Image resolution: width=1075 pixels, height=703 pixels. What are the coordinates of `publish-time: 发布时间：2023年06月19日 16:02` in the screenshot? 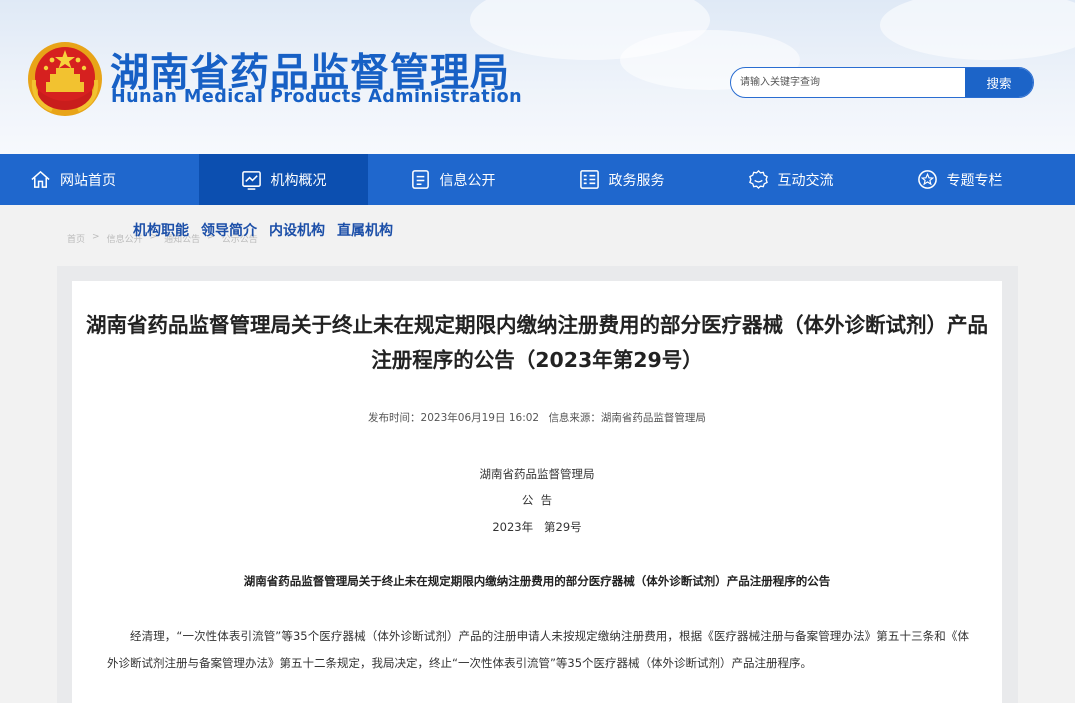 It's located at (454, 418).